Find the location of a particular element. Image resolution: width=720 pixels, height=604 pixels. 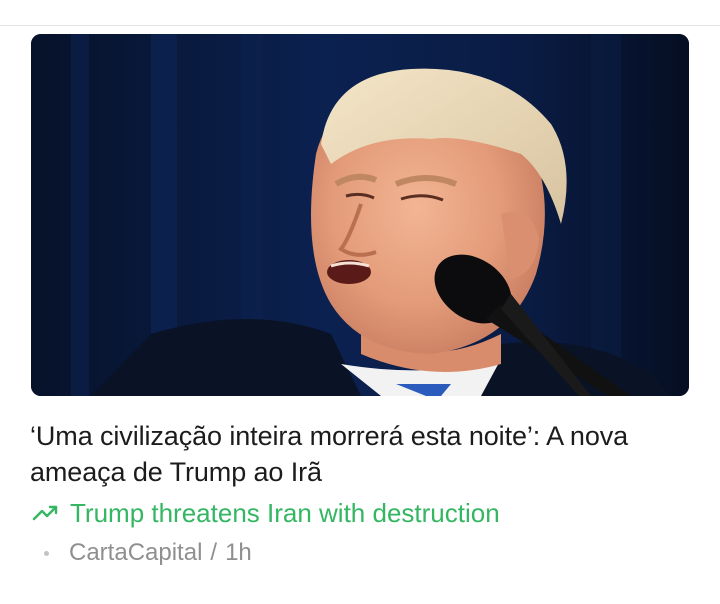

trending-up-icon is located at coordinates (46, 513).